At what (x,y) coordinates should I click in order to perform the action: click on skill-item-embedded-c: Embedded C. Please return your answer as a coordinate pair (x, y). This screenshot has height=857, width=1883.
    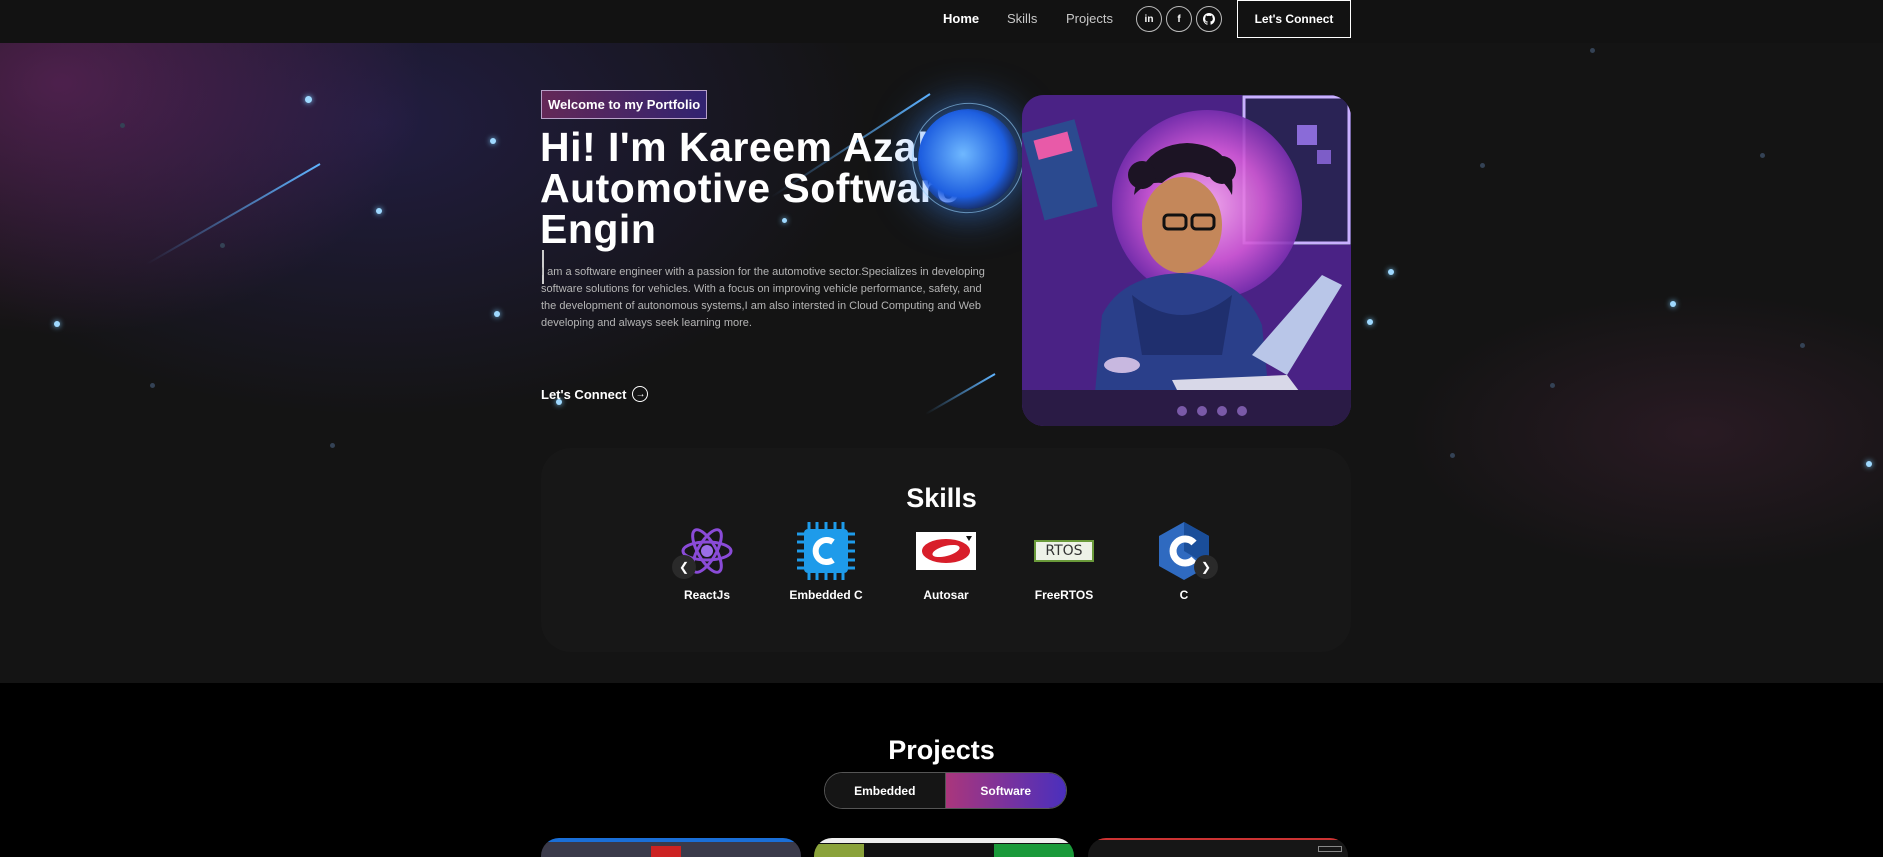
    Looking at the image, I should click on (826, 560).